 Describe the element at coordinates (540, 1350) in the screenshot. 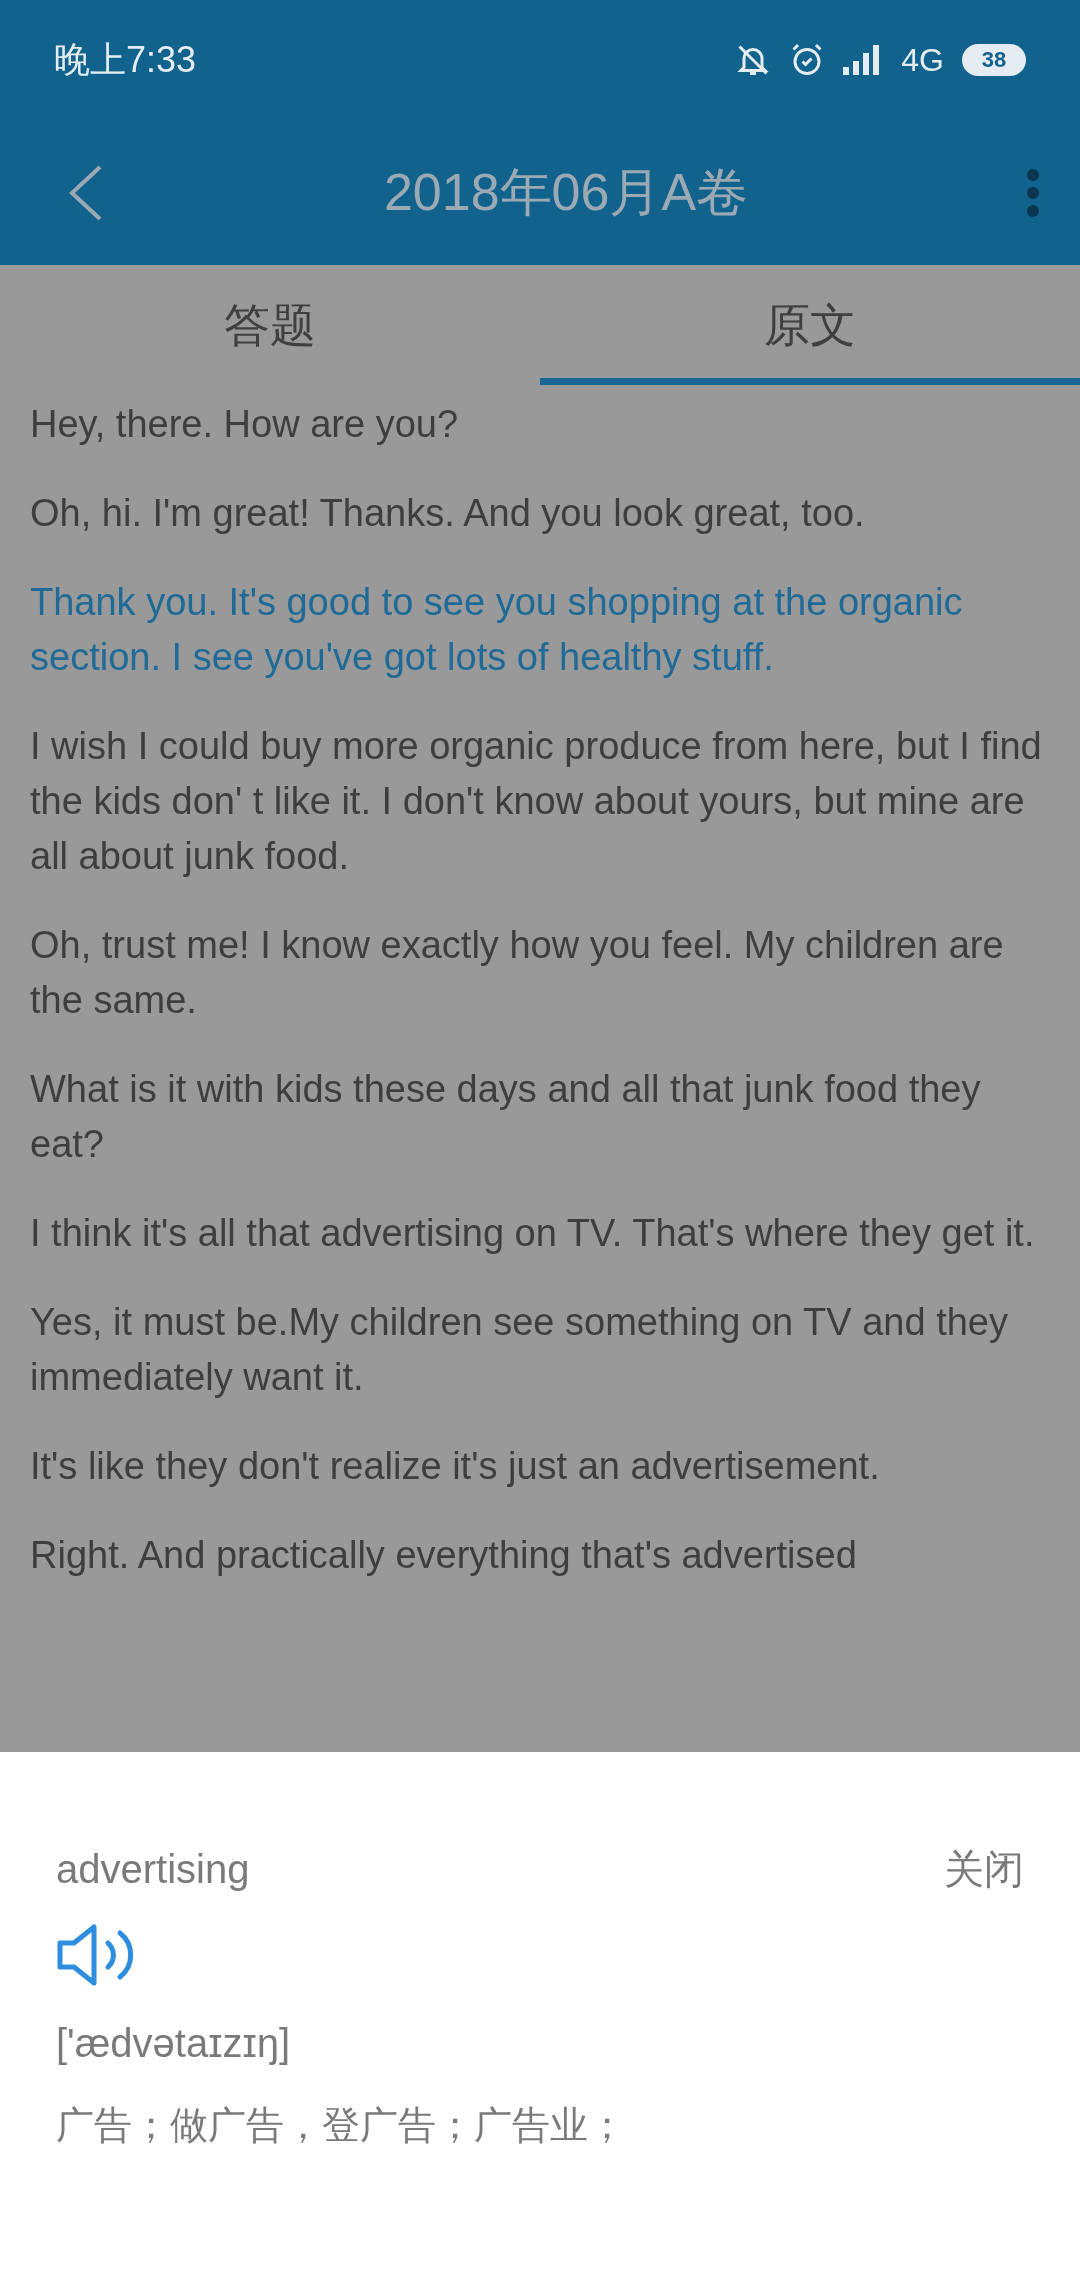

I see `transcript-paragraph: Yes, it must be.My children see something on TV and they immediately want it.` at that location.